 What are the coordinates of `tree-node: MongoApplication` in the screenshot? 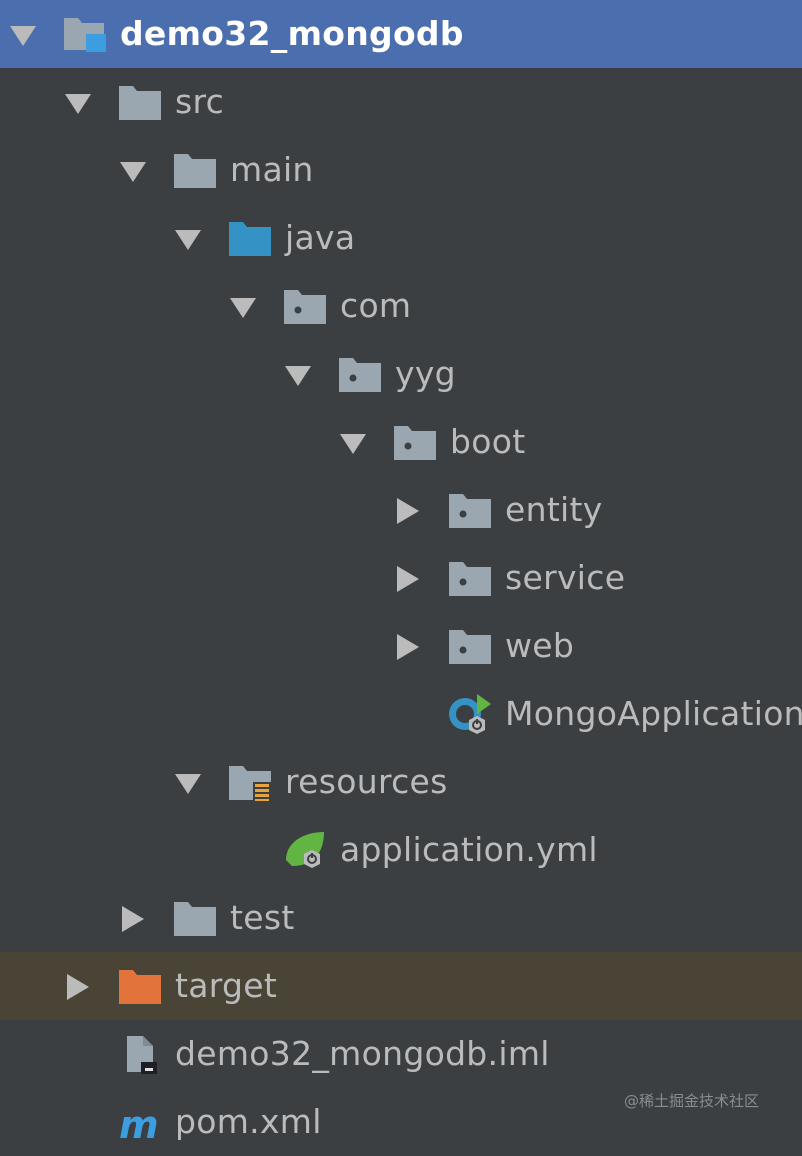 It's located at (401, 714).